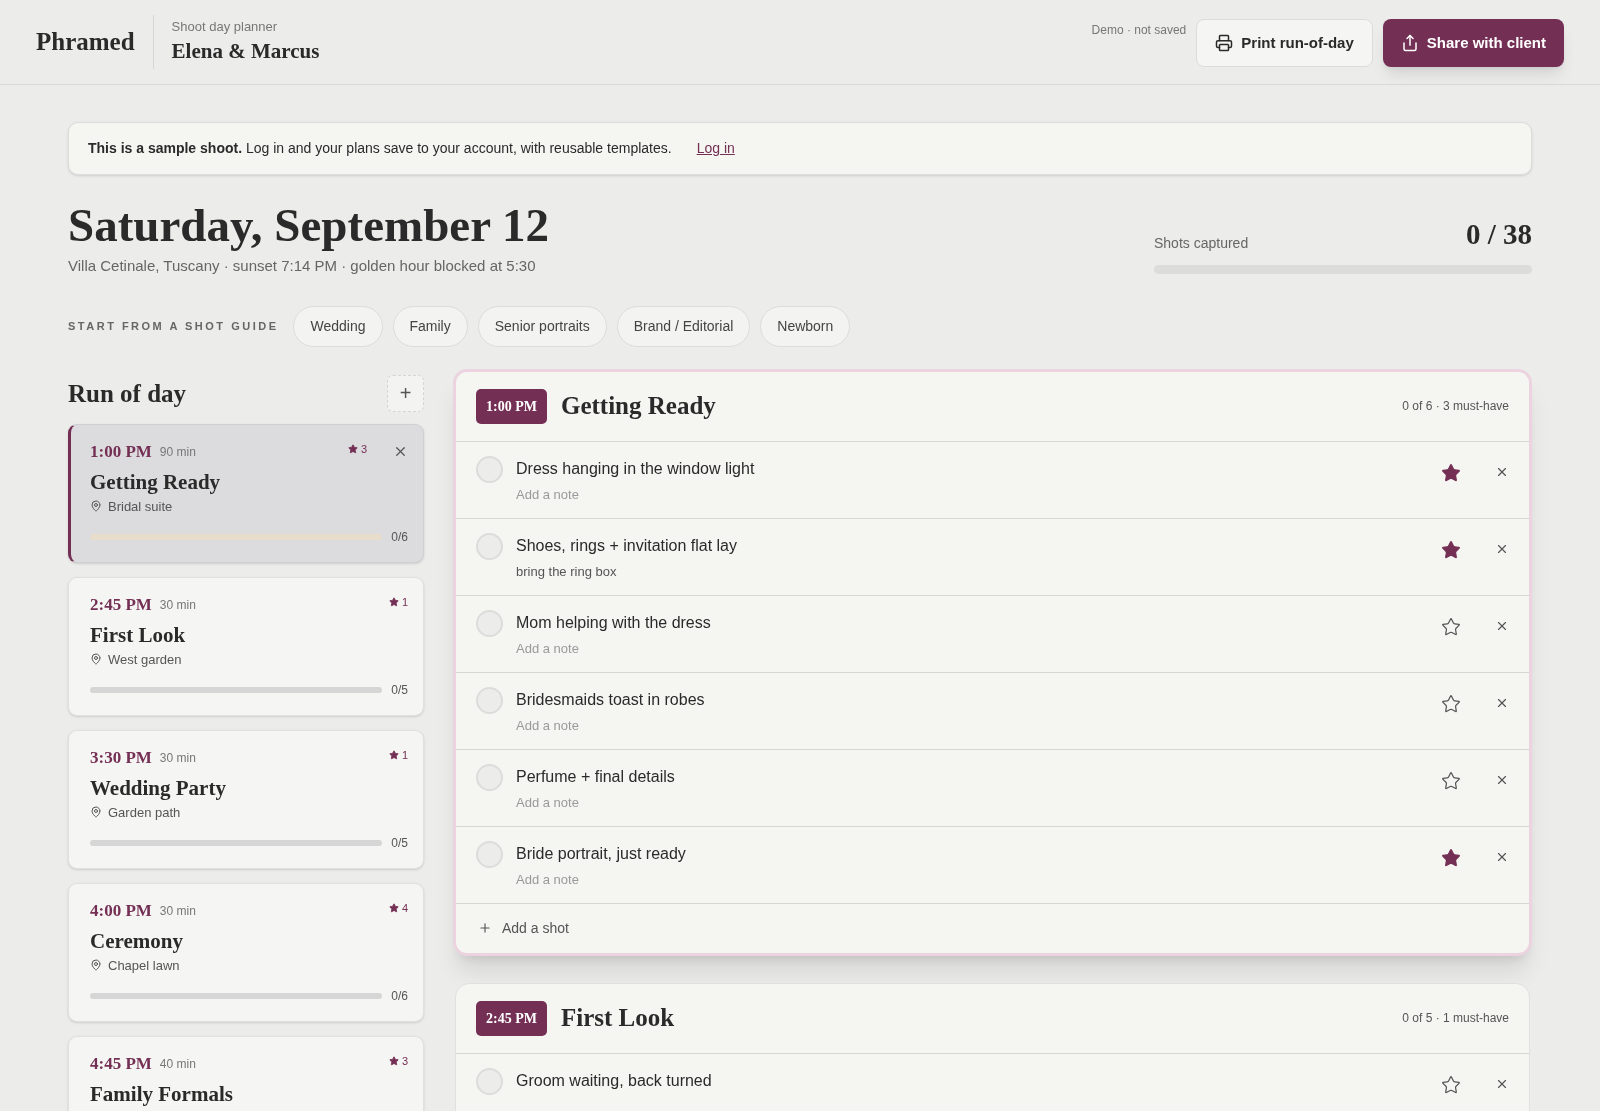 The image size is (1600, 1111). I want to click on print-button: Print run-of-day, so click(1284, 43).